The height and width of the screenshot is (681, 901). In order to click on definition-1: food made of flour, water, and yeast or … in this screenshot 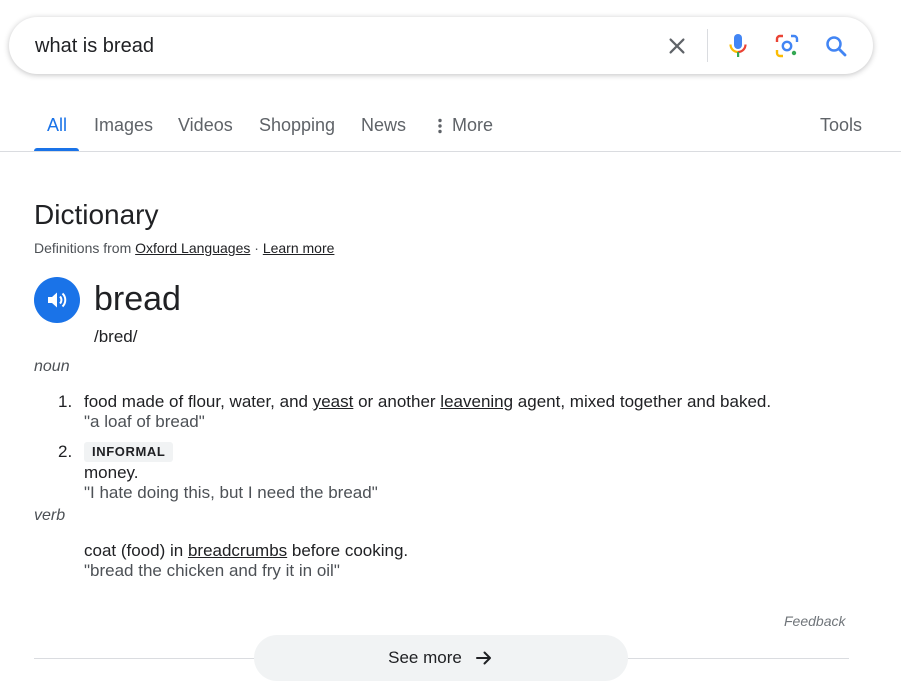, I will do `click(427, 402)`.